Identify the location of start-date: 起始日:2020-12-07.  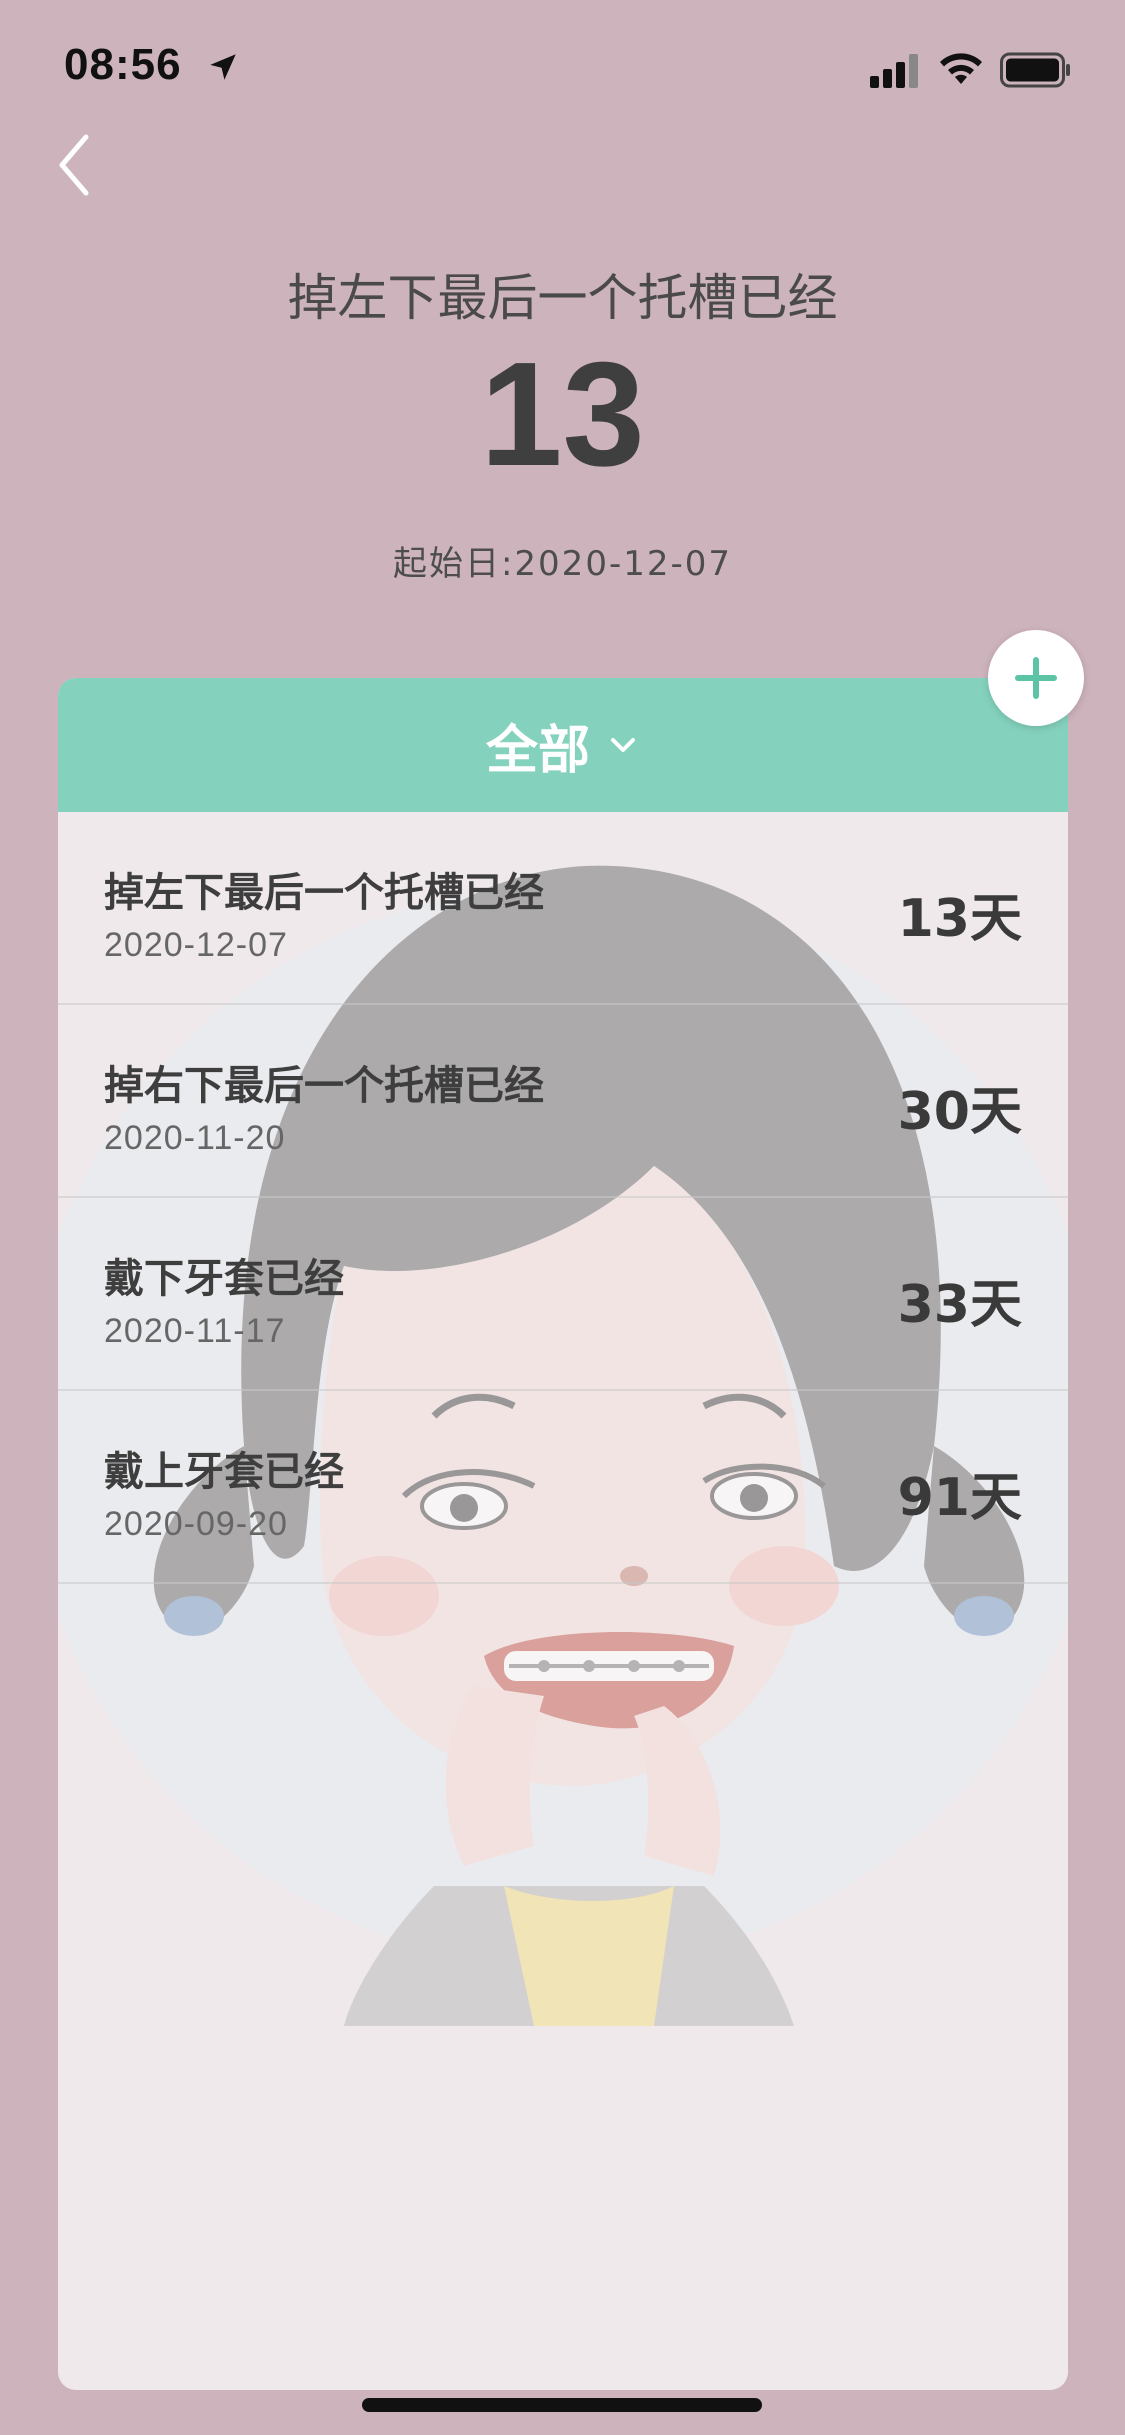
(562, 564).